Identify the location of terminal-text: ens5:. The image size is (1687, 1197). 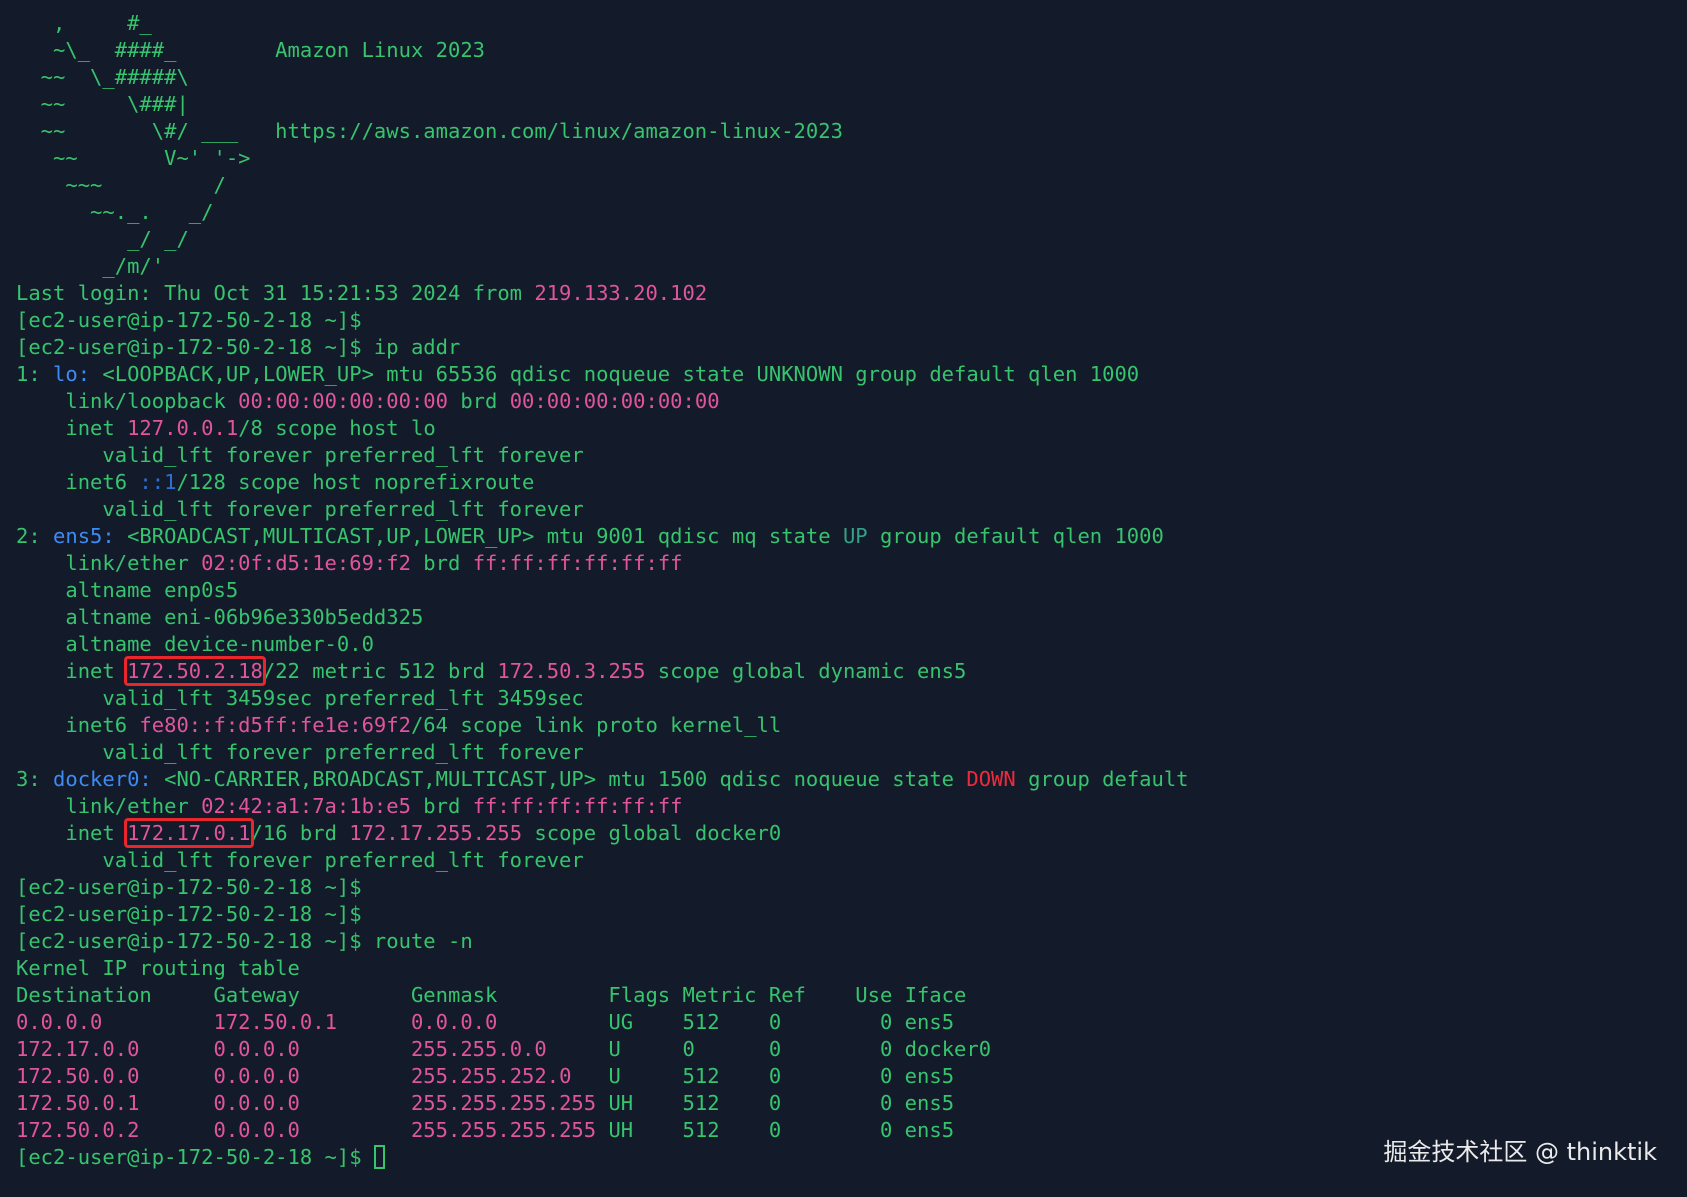
(84, 536).